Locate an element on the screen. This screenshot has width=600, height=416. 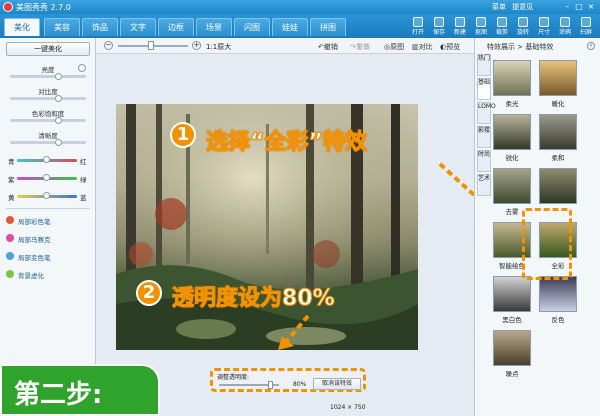
cyan-red-knob is located at coordinates (46, 159).